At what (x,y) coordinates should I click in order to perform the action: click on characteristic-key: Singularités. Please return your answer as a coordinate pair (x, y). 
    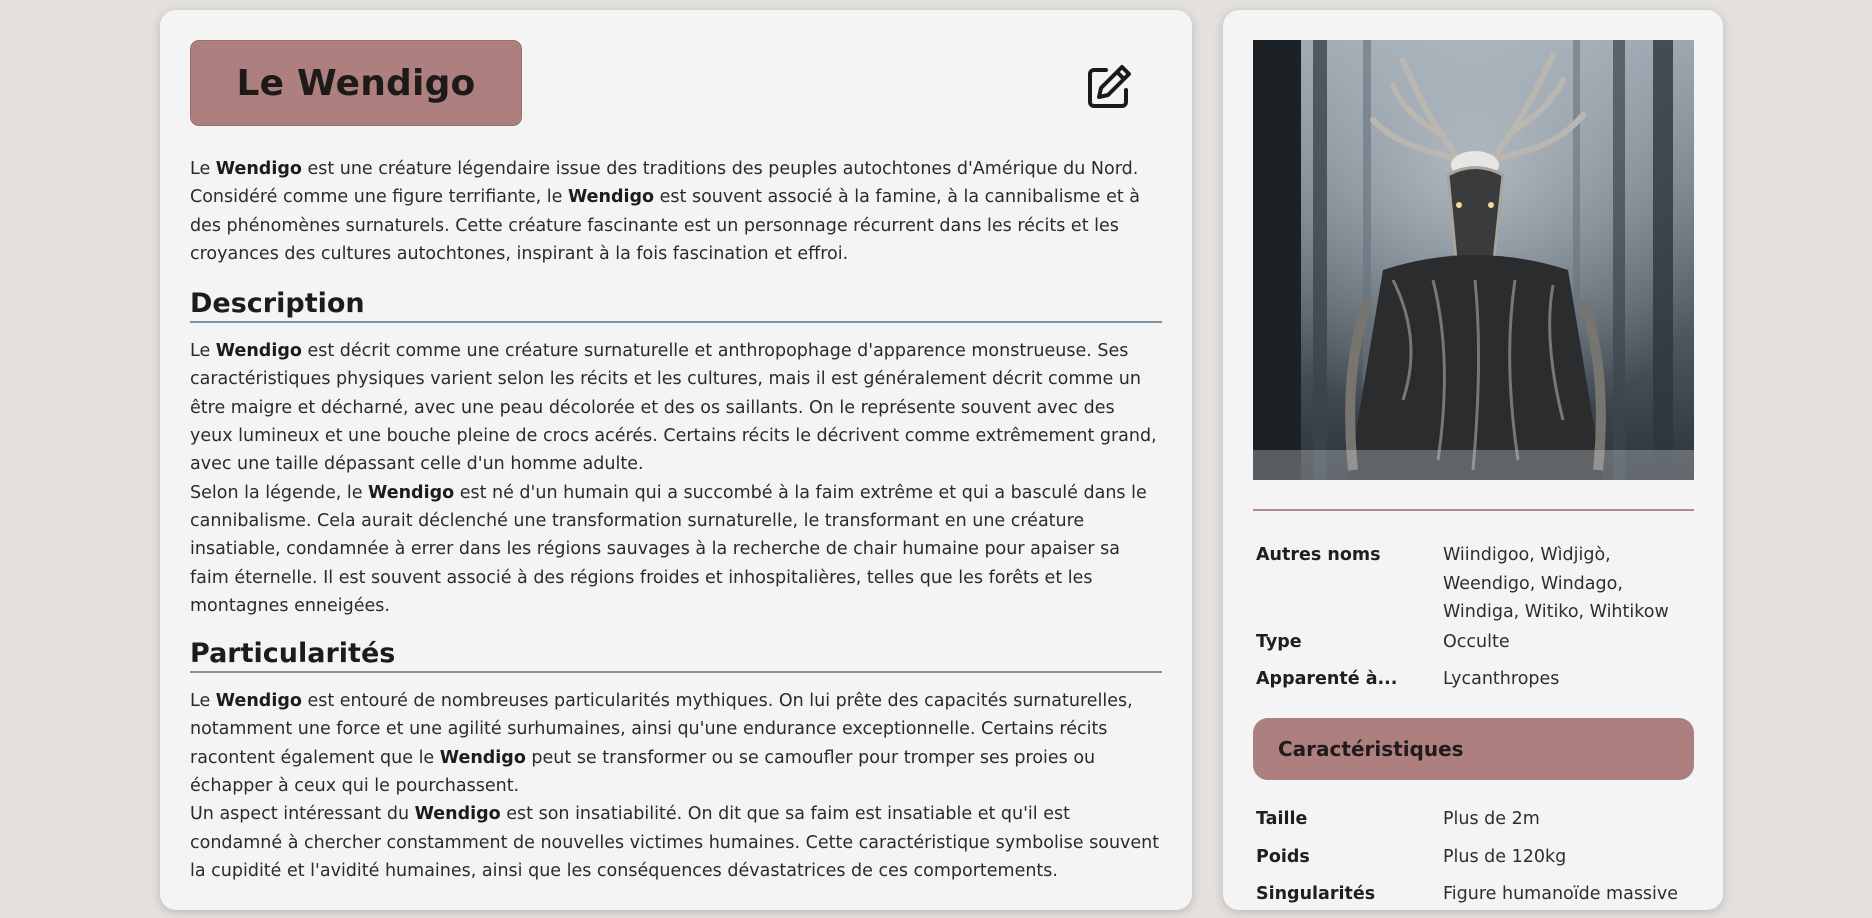
    Looking at the image, I should click on (1316, 894).